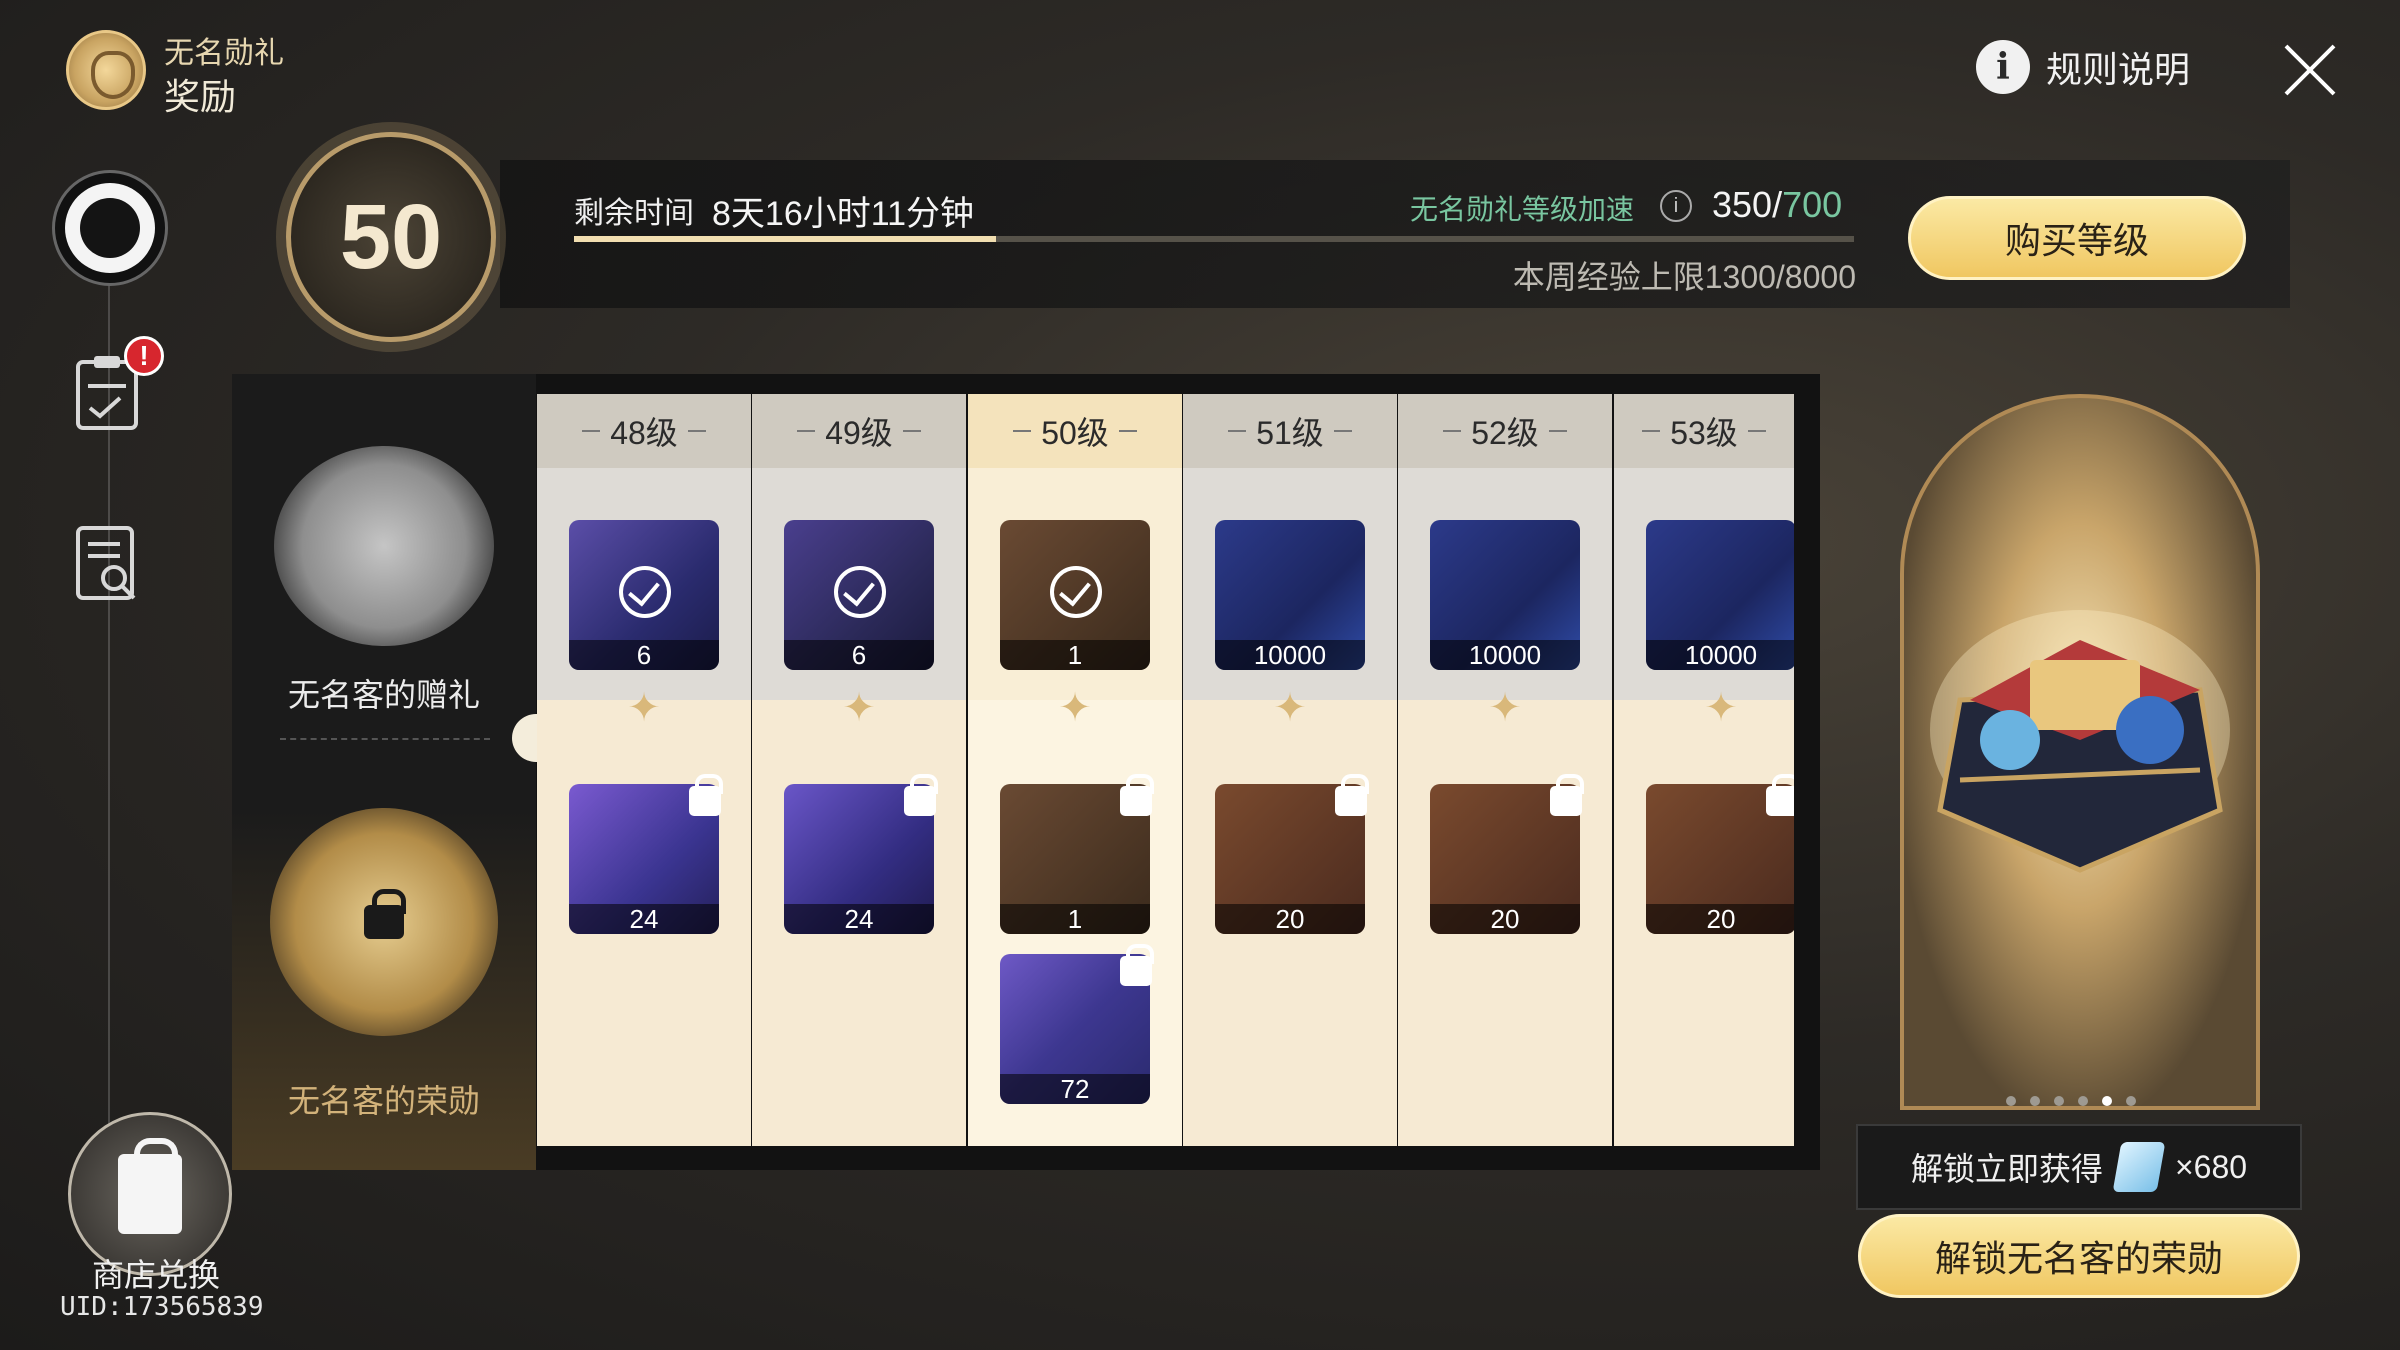  I want to click on level-column-header: 51级, so click(1290, 431).